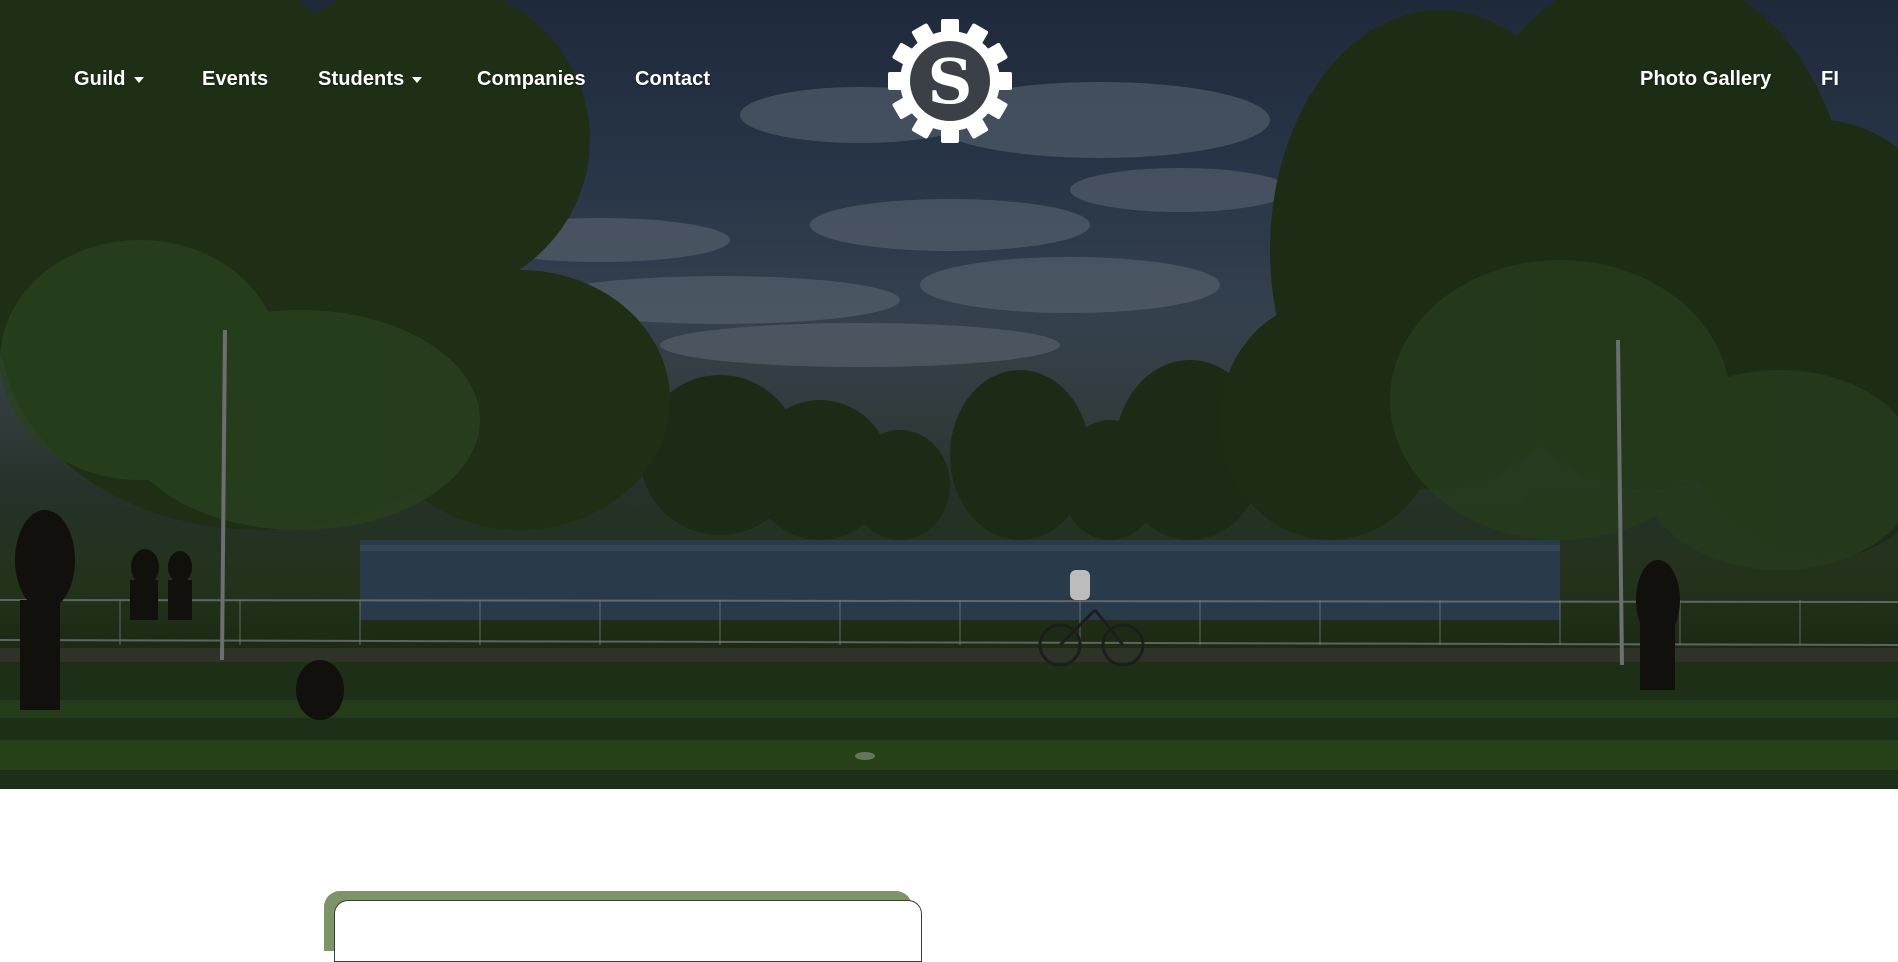  I want to click on logo-letter: S, so click(950, 81).